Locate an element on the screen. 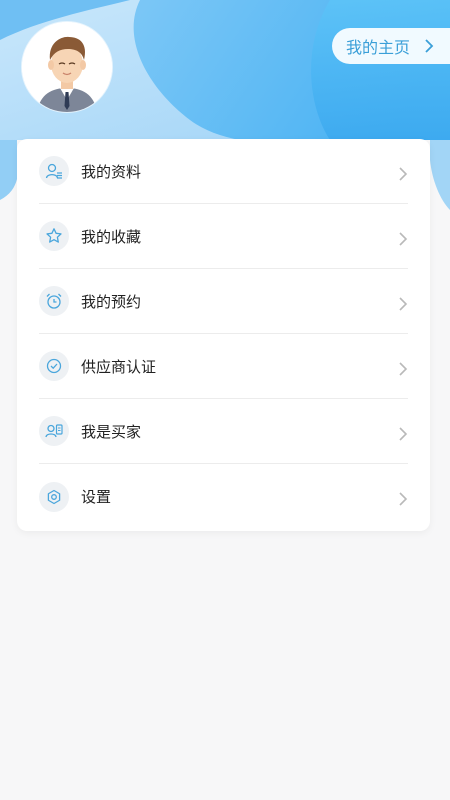 This screenshot has height=800, width=450. star-icon is located at coordinates (54, 236).